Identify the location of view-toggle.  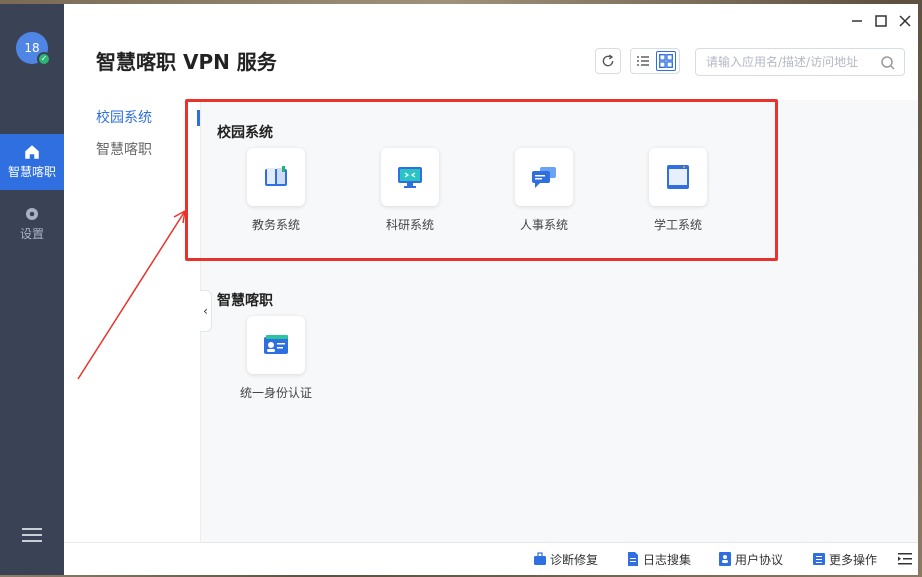
(655, 61).